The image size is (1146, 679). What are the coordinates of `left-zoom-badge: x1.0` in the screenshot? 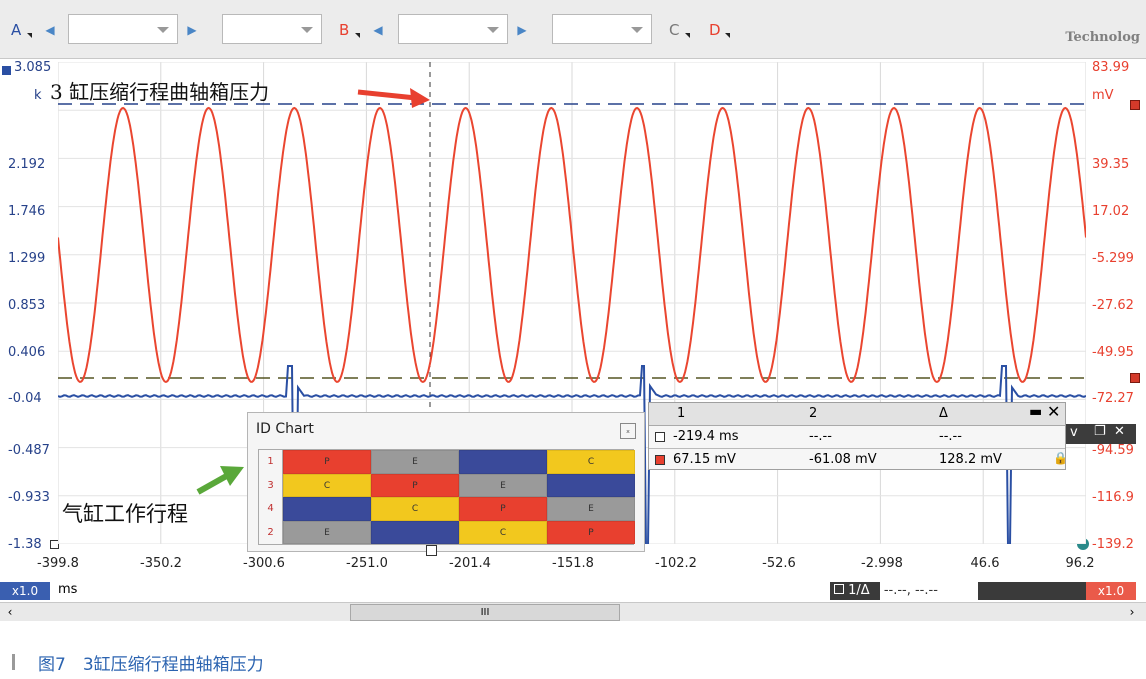 It's located at (25, 591).